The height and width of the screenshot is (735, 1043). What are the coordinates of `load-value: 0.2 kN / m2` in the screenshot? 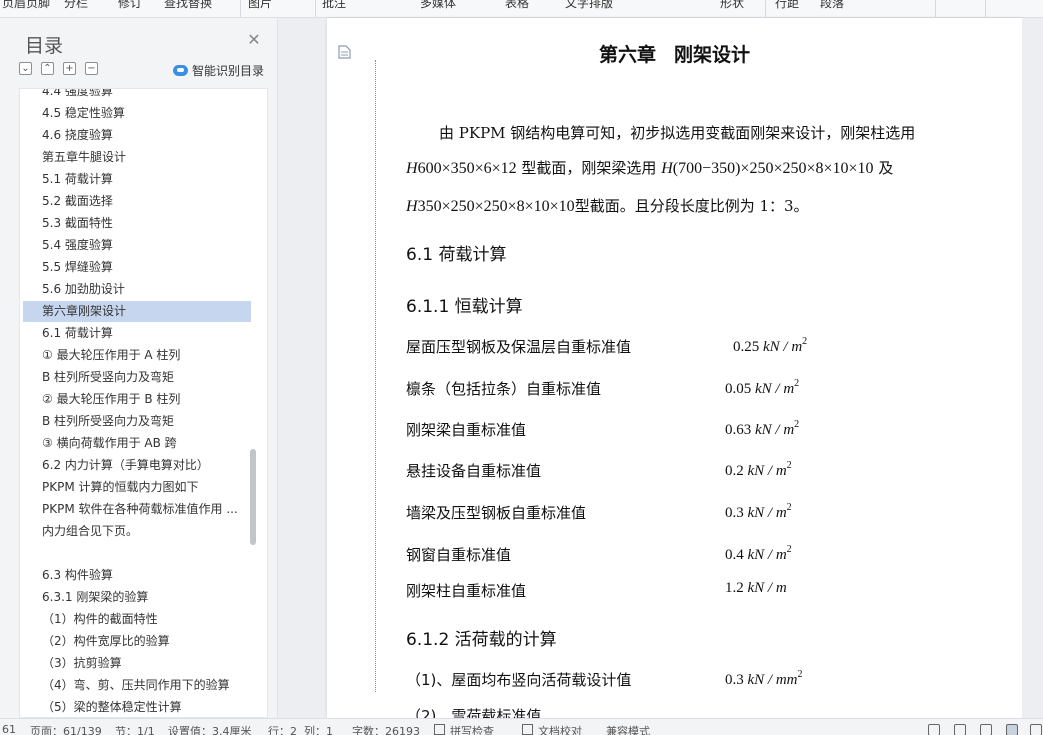 It's located at (758, 470).